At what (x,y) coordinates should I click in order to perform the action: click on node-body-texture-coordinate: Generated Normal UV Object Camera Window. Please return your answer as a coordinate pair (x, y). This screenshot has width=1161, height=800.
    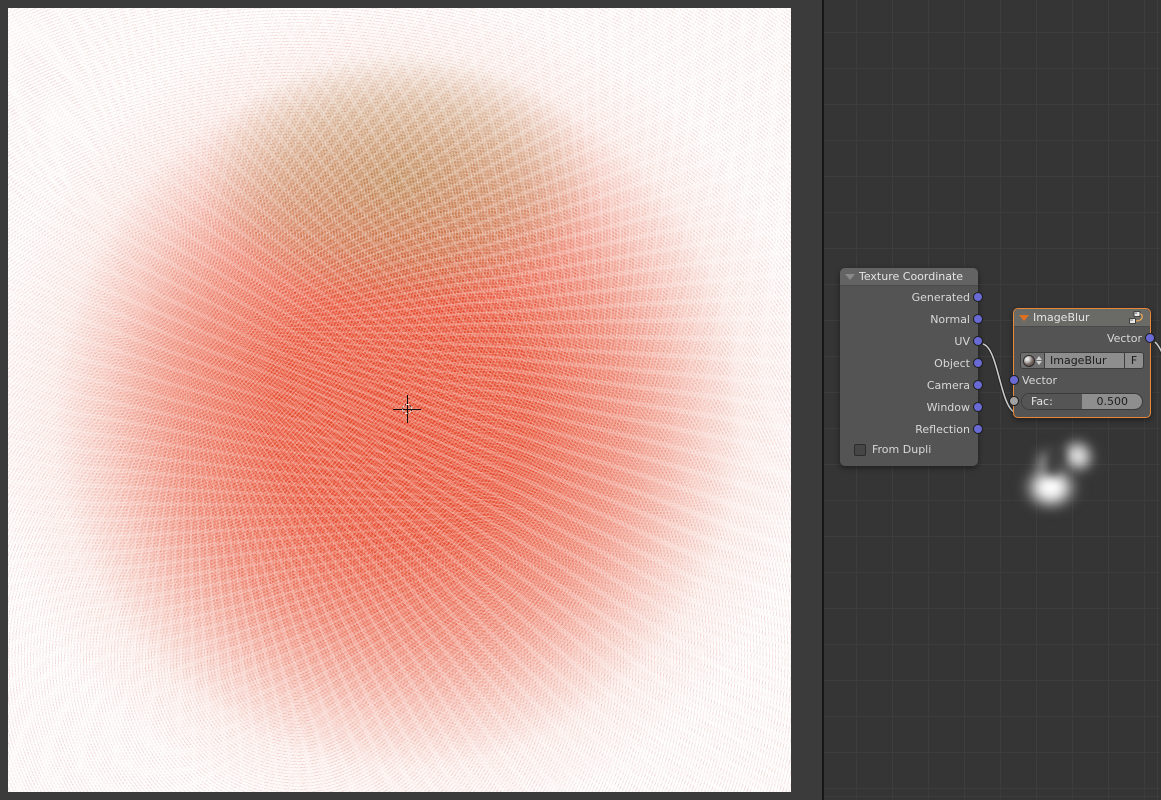
    Looking at the image, I should click on (911, 376).